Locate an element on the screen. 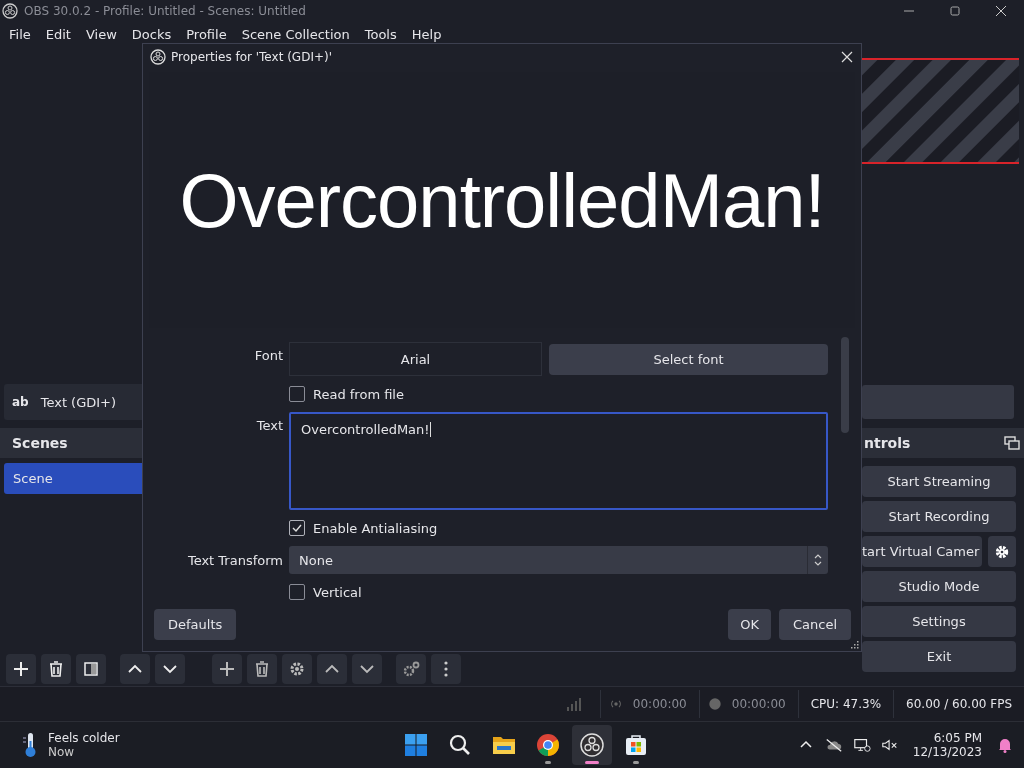 Image resolution: width=1024 pixels, height=768 pixels. text-input-field: OvercontrolledMan! is located at coordinates (558, 461).